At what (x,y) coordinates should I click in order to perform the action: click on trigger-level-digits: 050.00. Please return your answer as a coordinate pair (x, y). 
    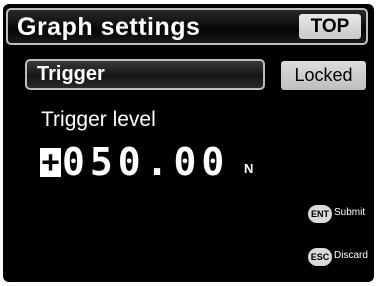
    Looking at the image, I should click on (145, 162).